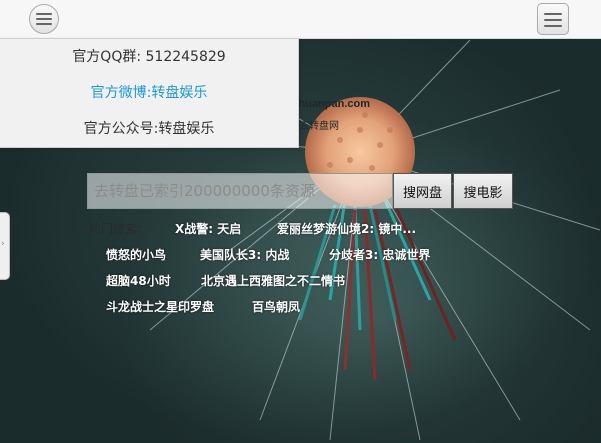 This screenshot has width=601, height=443. What do you see at coordinates (379, 254) in the screenshot?
I see `hot-search-link: 分歧者3: 忠诚世界` at bounding box center [379, 254].